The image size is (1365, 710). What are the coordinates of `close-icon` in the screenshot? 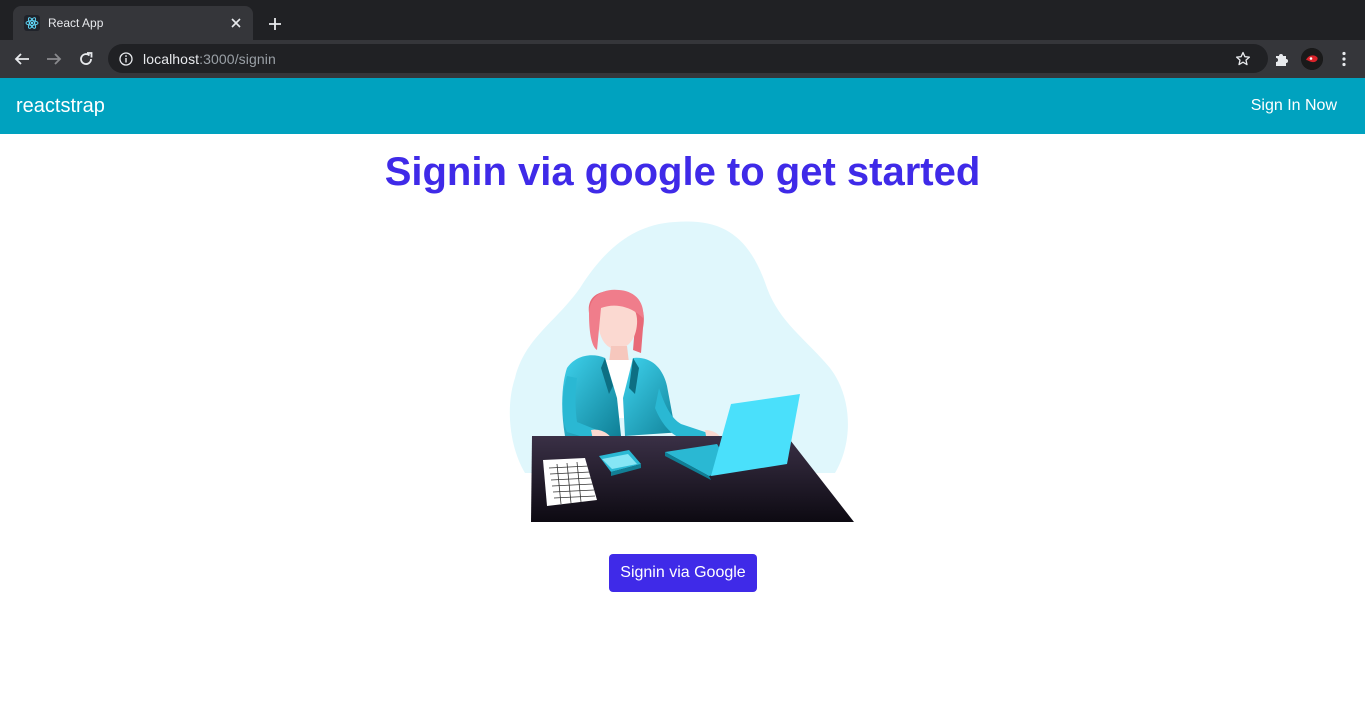 It's located at (236, 23).